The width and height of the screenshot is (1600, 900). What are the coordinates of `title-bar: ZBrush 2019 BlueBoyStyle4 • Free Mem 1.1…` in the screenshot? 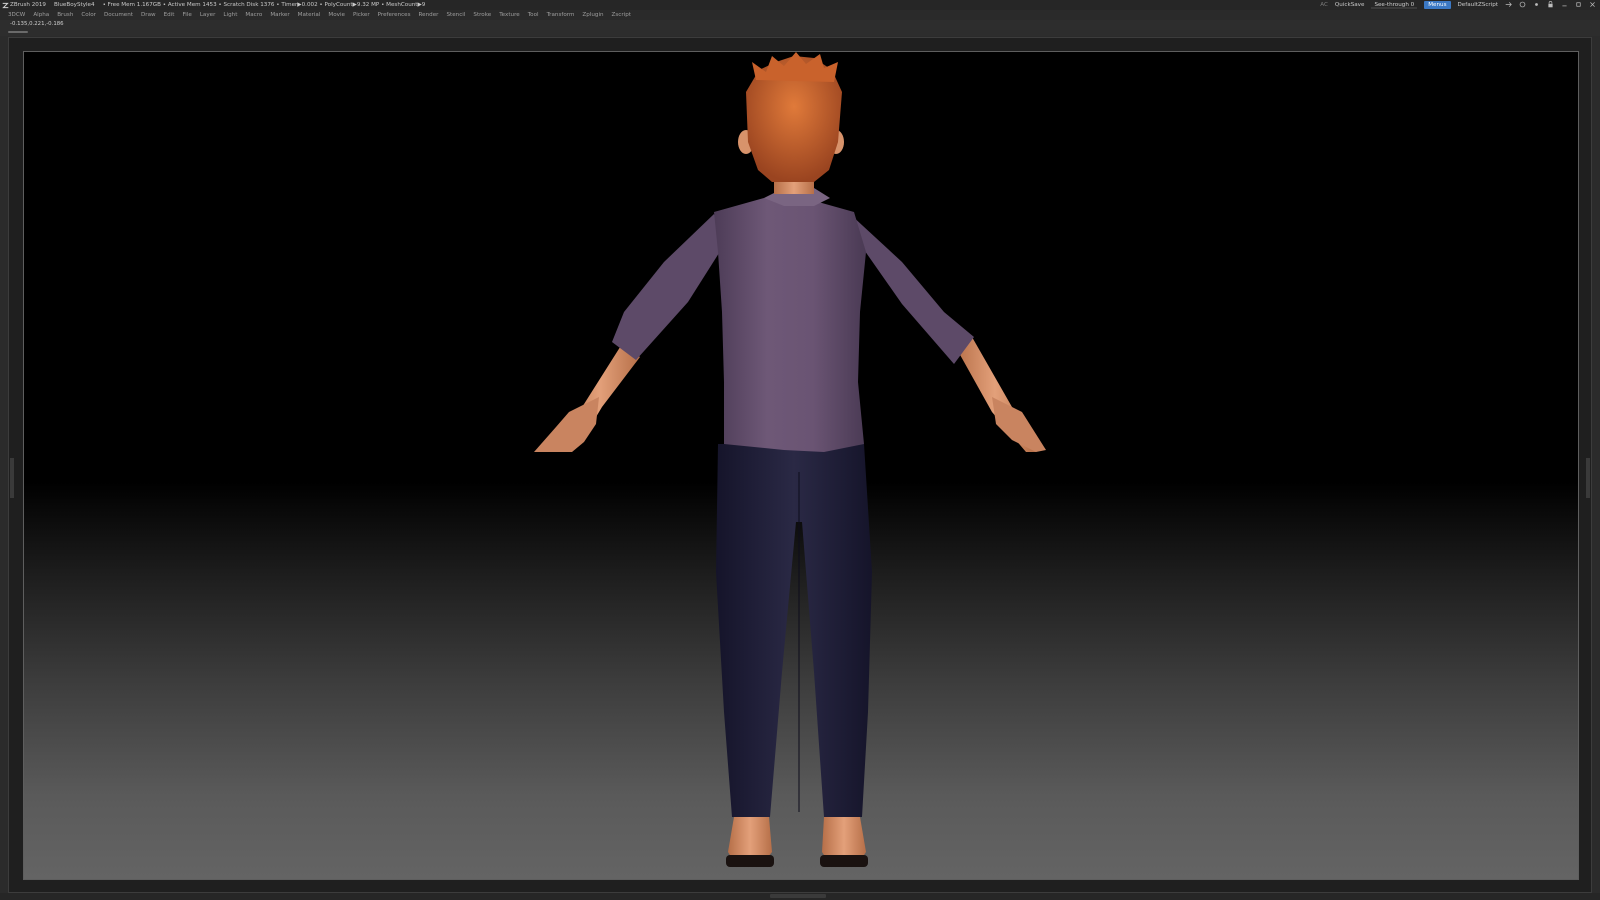 It's located at (800, 5).